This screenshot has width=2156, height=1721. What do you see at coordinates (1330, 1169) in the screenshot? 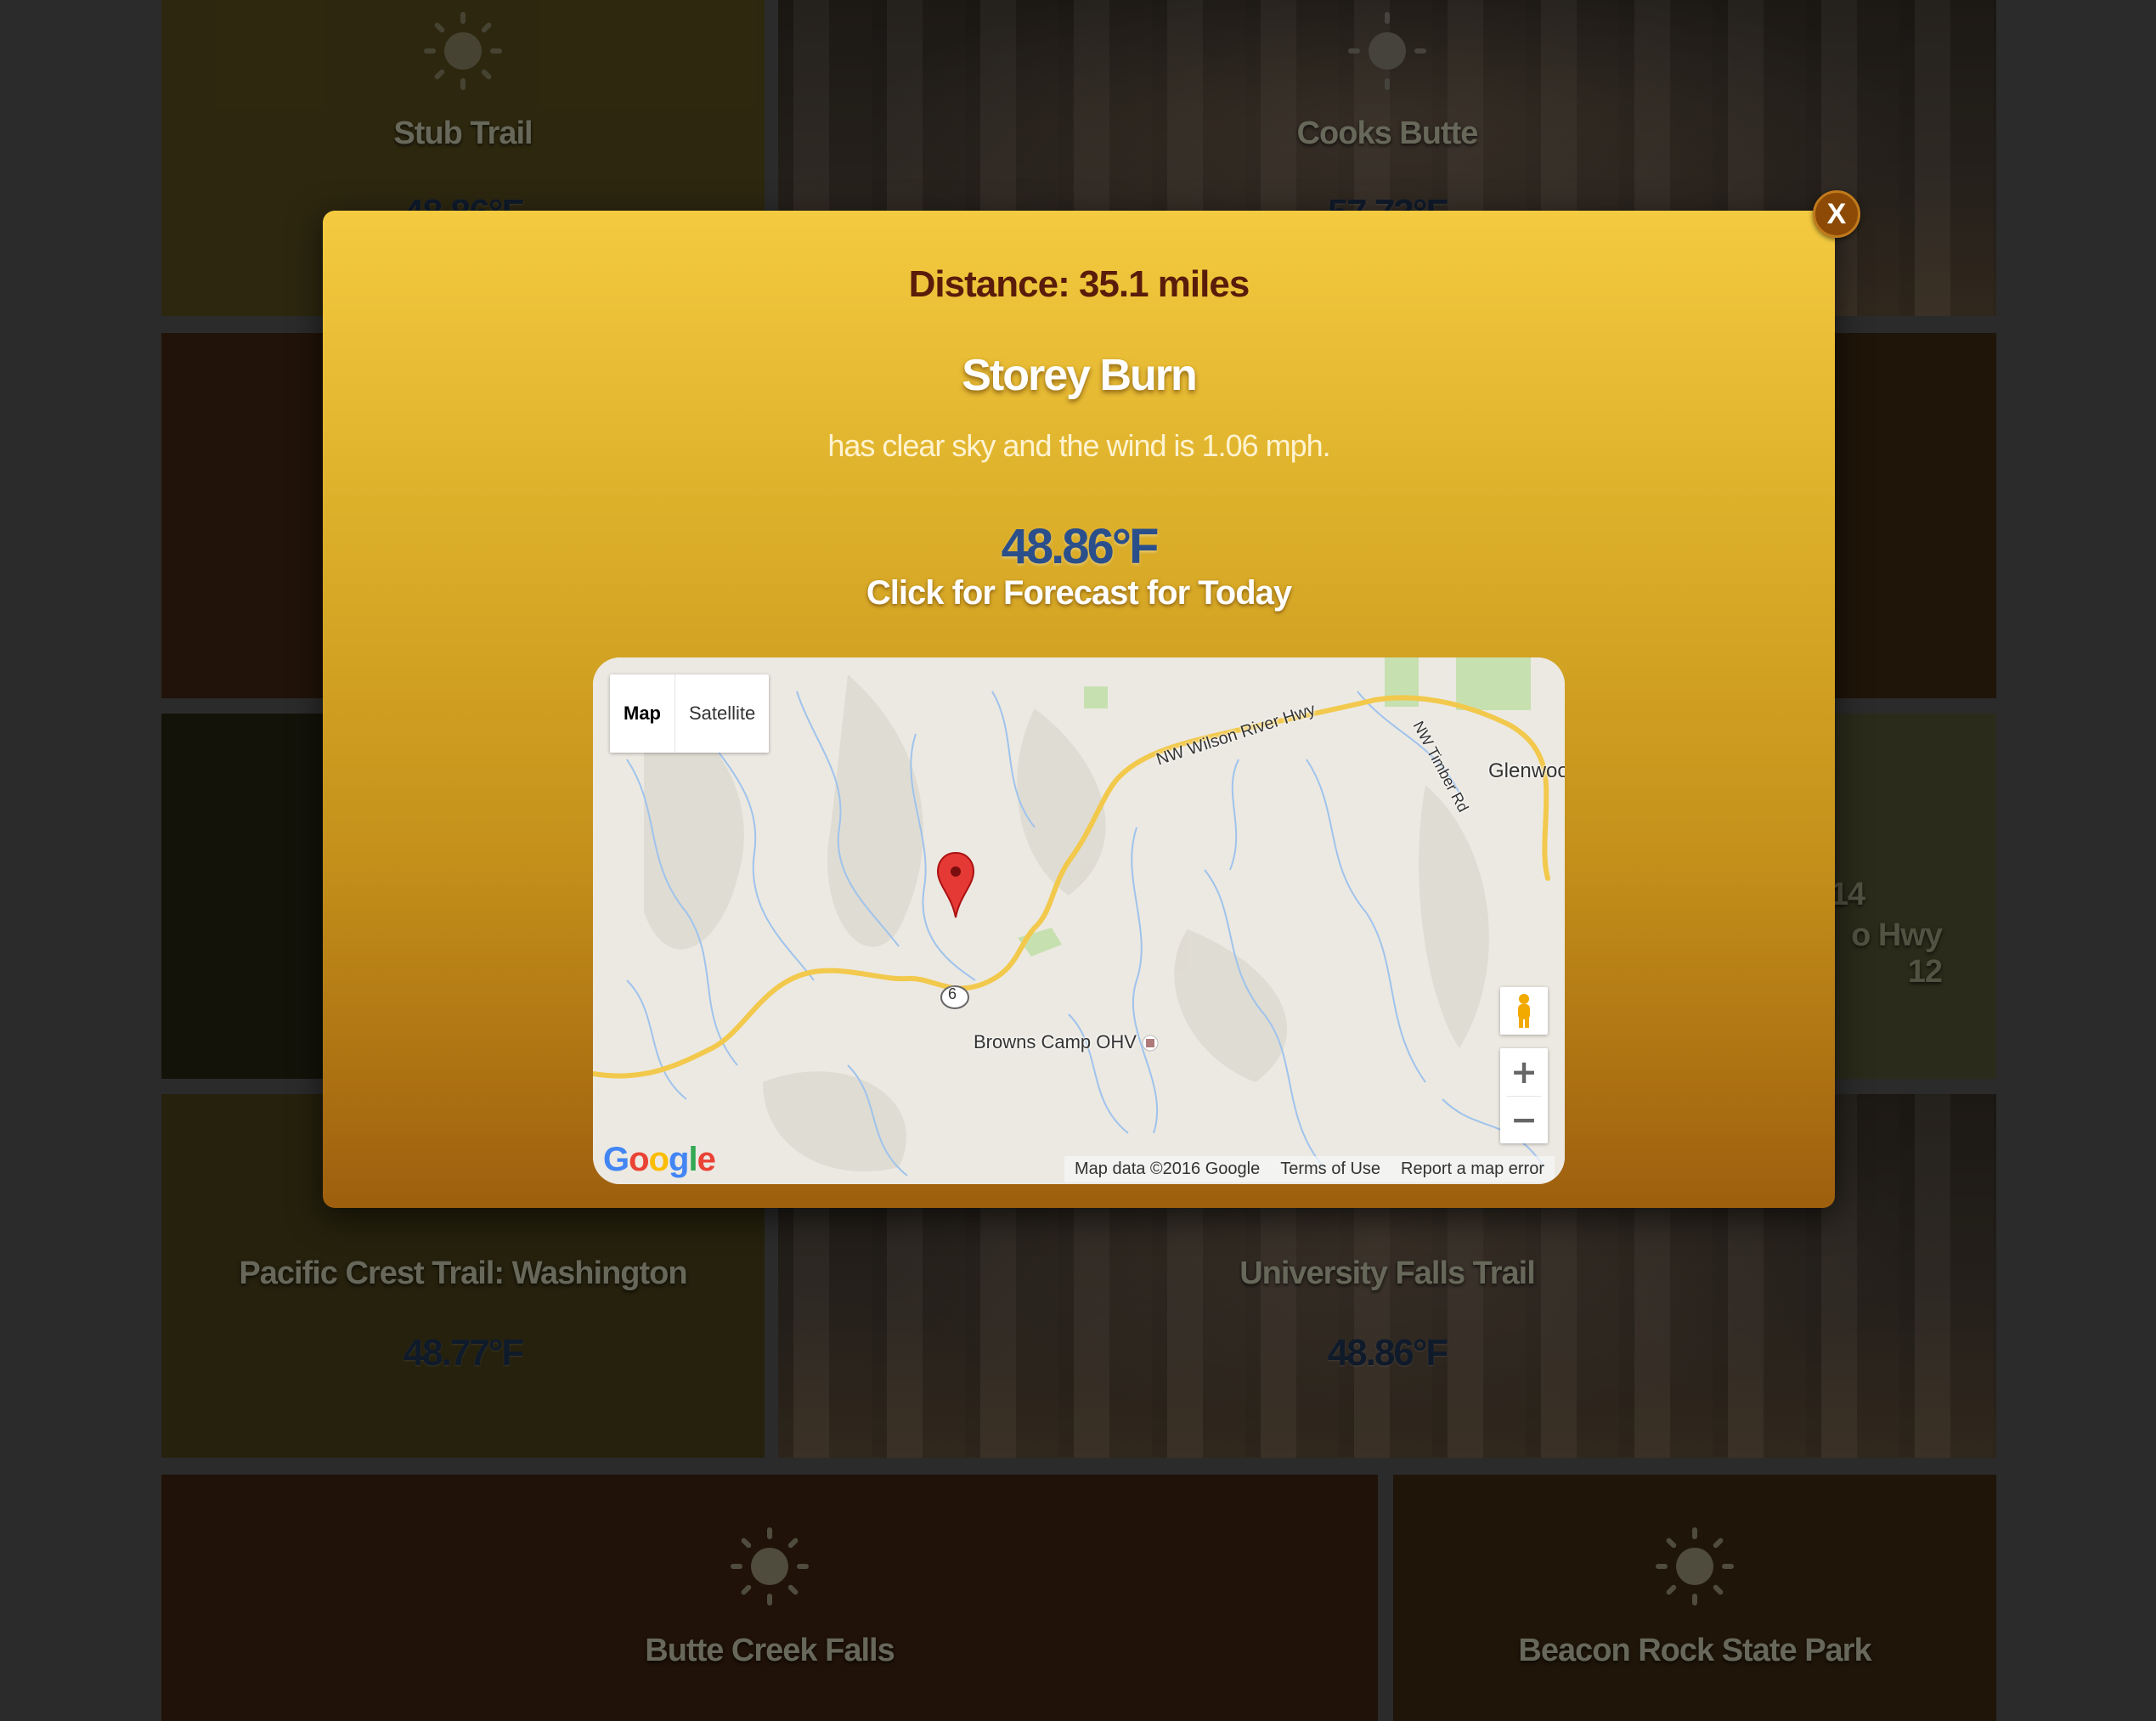
I see `terms-of-use-link: Terms of Use` at bounding box center [1330, 1169].